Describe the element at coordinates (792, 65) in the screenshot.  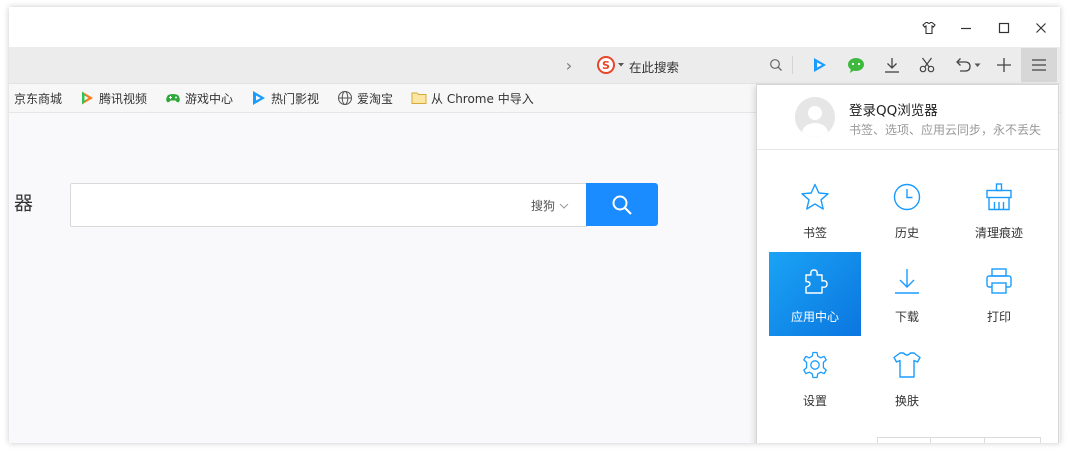
I see `toolbar-separator` at that location.